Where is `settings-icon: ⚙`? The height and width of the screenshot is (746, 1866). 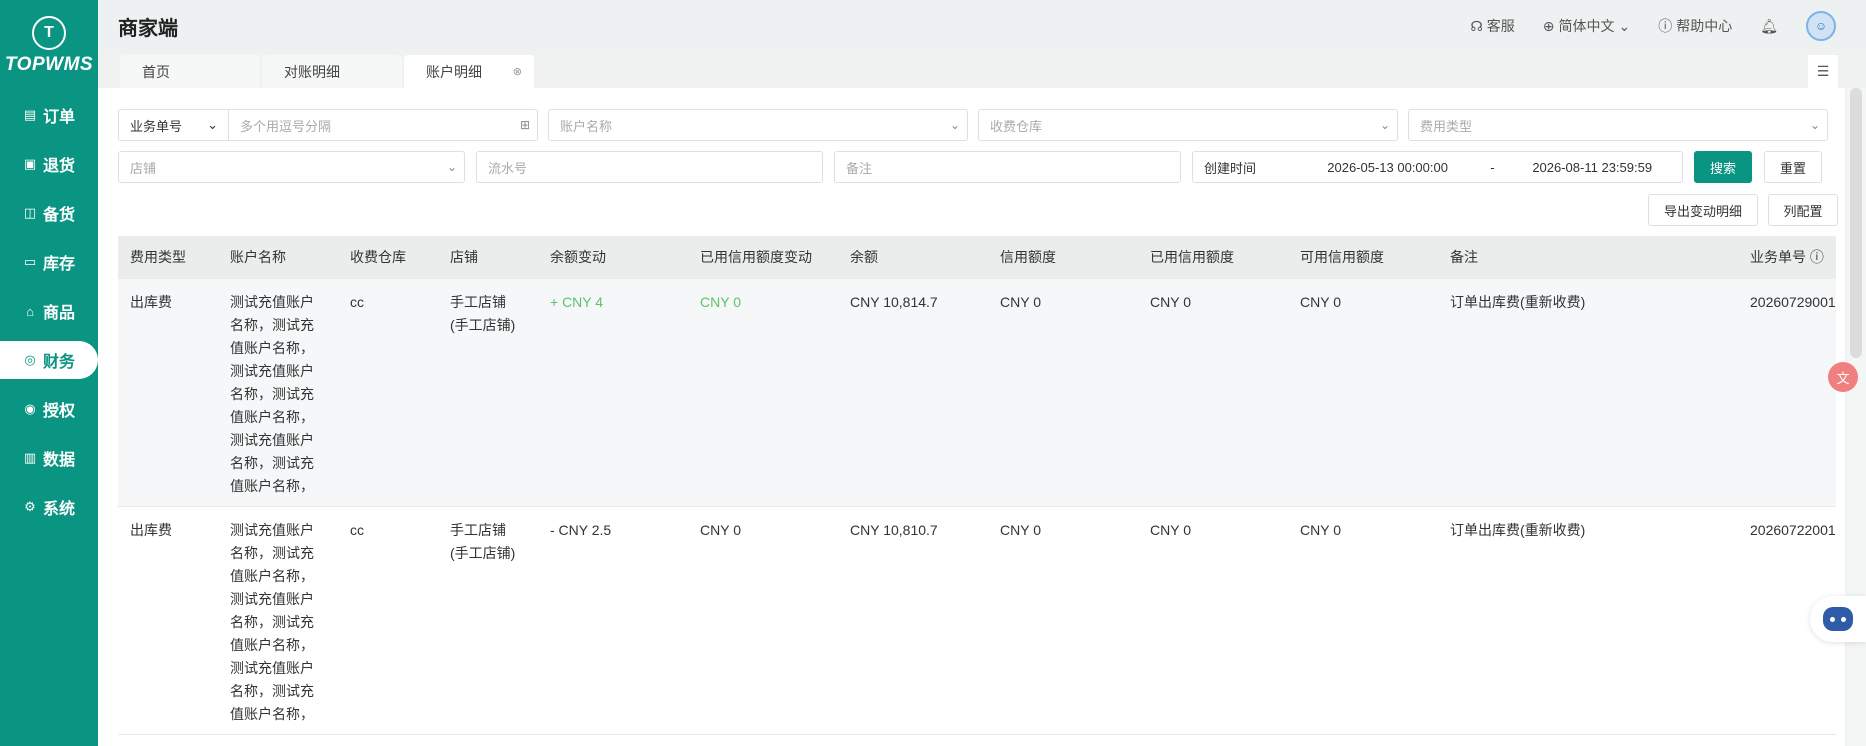 settings-icon: ⚙ is located at coordinates (30, 506).